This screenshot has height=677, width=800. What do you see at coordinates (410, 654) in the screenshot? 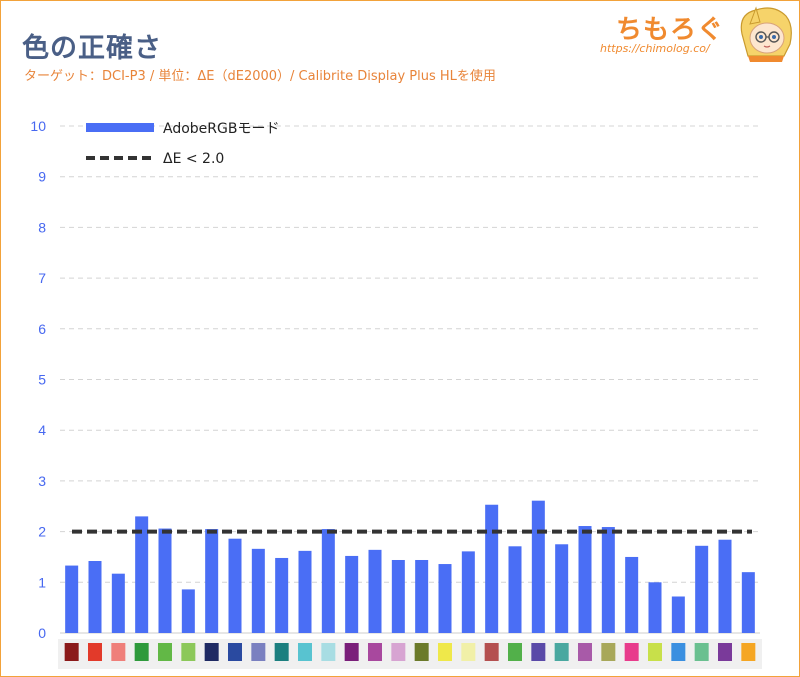
I see `color-swatches` at bounding box center [410, 654].